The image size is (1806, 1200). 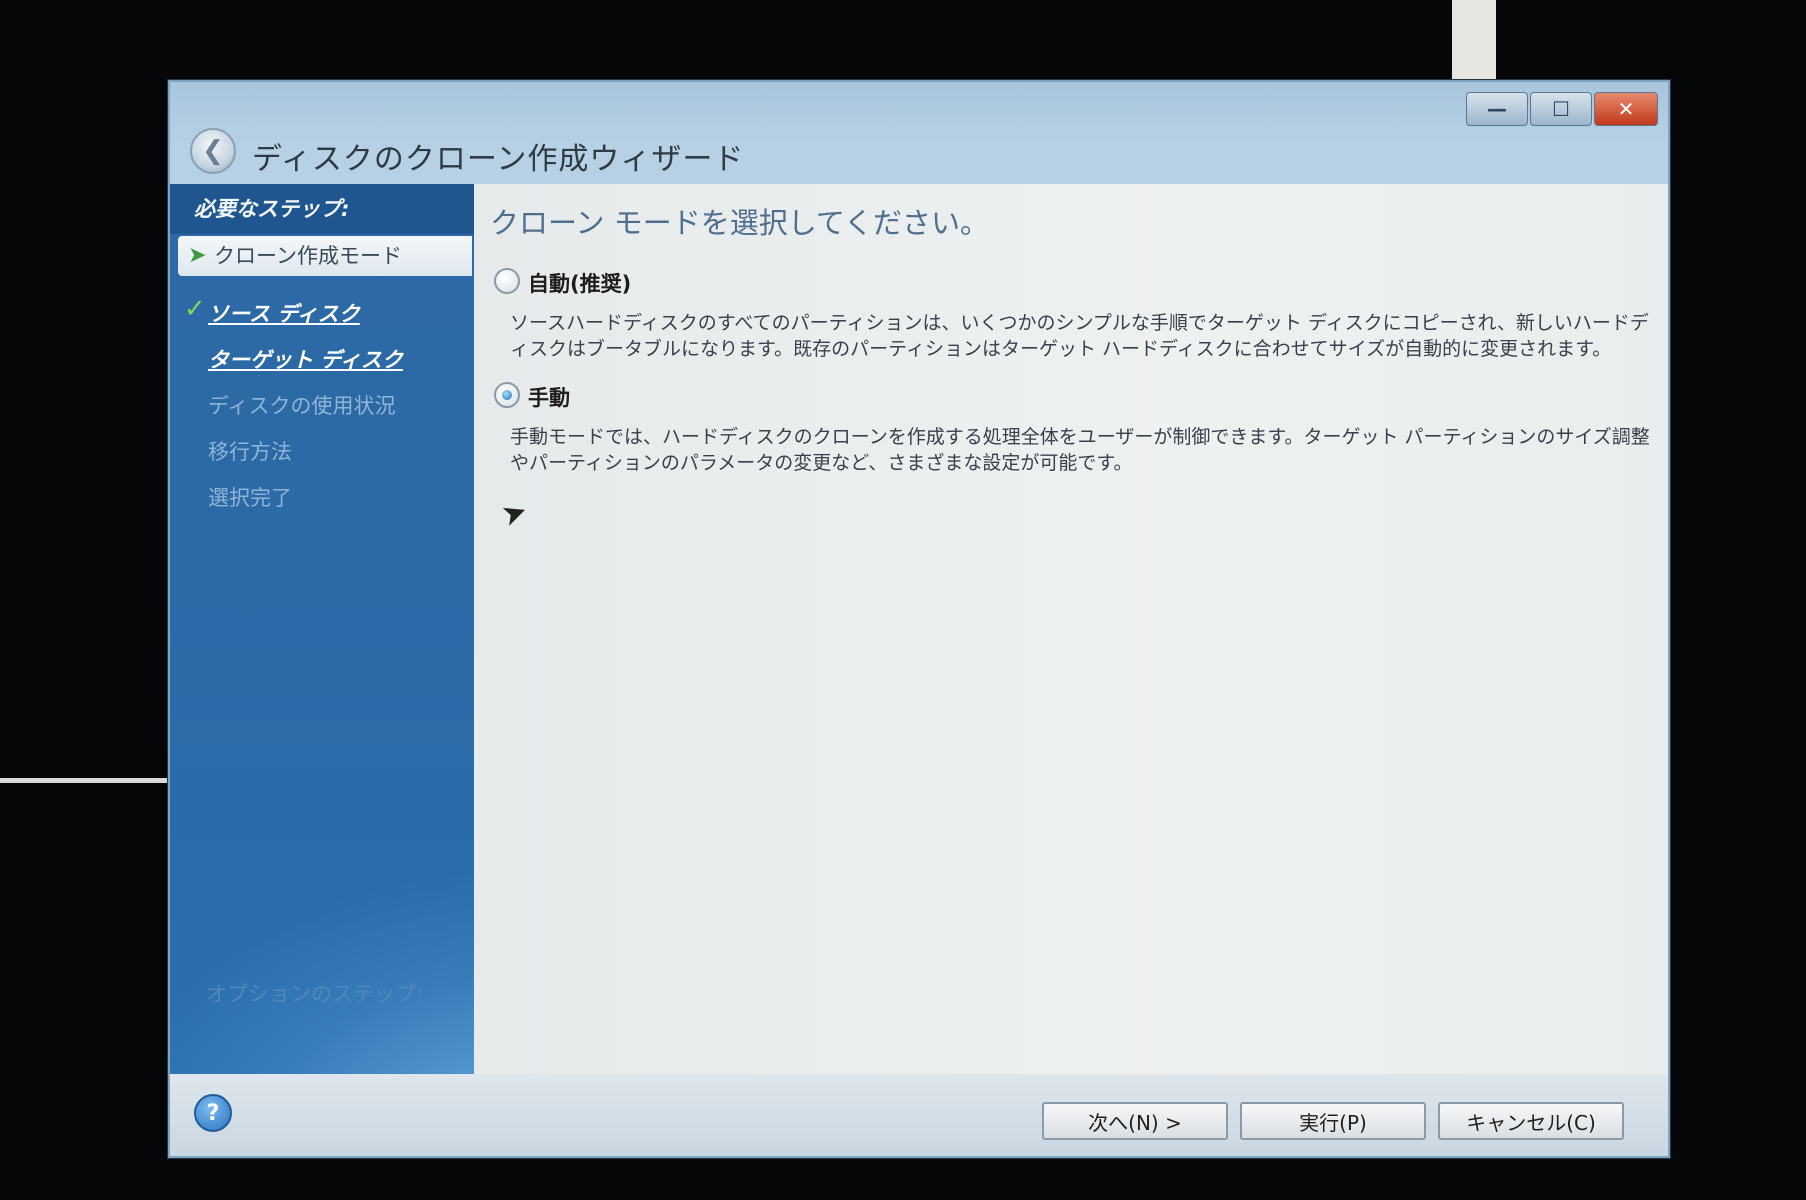 What do you see at coordinates (195, 309) in the screenshot?
I see `green-check-icon: ✓` at bounding box center [195, 309].